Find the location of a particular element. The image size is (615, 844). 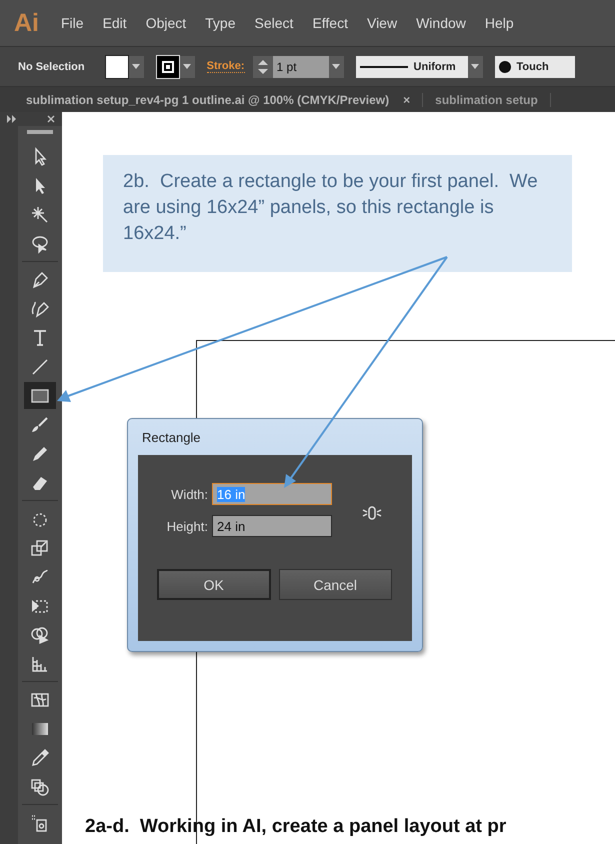

brush-icon is located at coordinates (40, 424).